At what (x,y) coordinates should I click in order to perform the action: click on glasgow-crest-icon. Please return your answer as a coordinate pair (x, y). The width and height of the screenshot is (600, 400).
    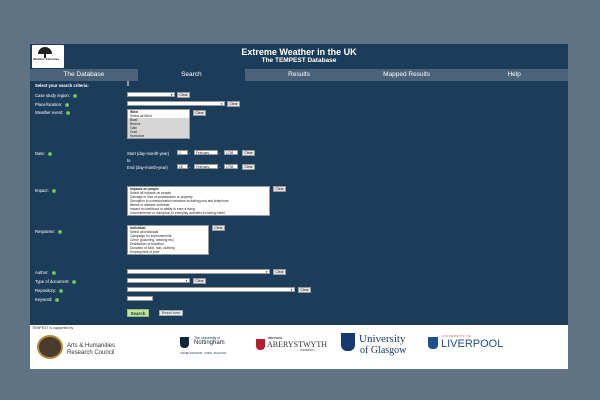
    Looking at the image, I should click on (348, 342).